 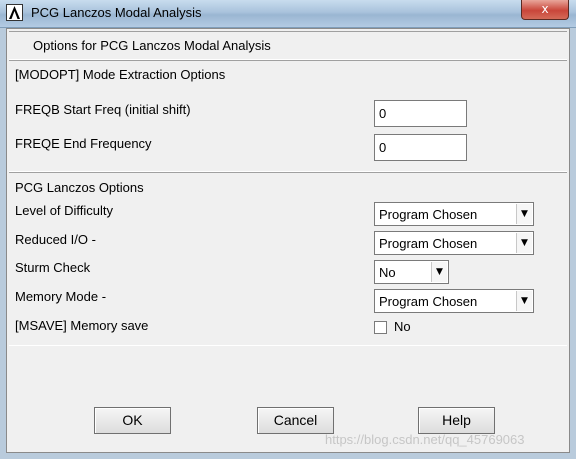 I want to click on freqb-label: FREQB Start Freq (initial shift), so click(x=103, y=109).